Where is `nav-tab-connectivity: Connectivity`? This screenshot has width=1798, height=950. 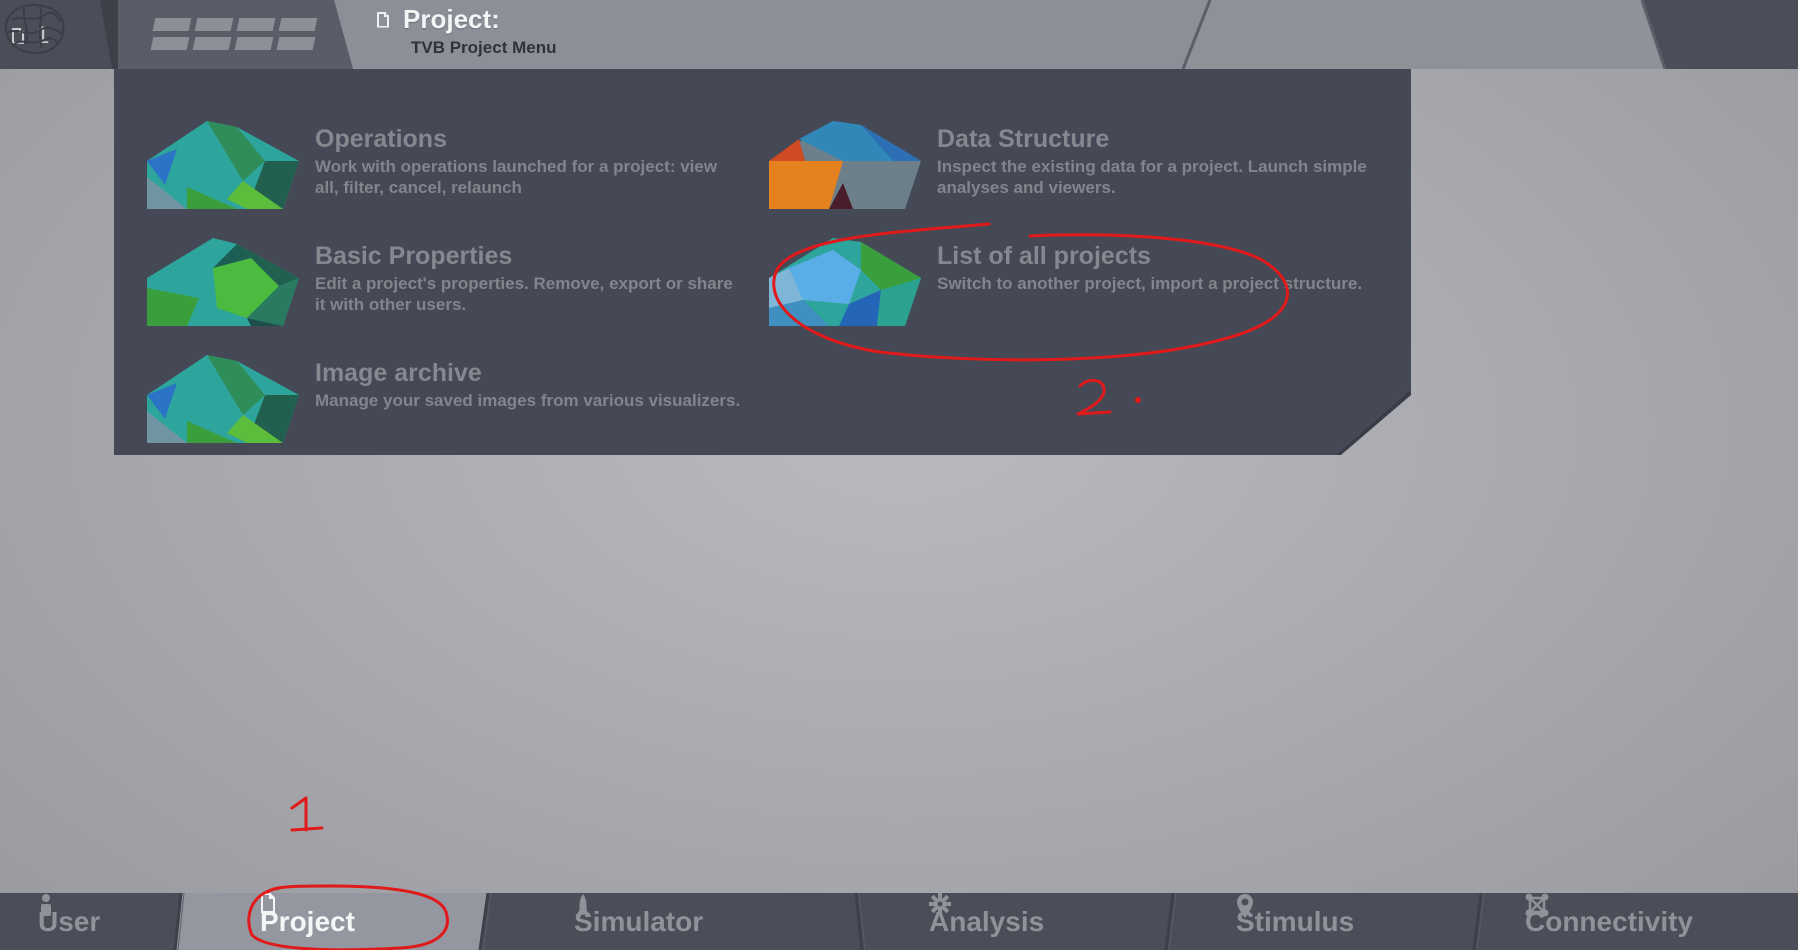
nav-tab-connectivity: Connectivity is located at coordinates (1609, 921).